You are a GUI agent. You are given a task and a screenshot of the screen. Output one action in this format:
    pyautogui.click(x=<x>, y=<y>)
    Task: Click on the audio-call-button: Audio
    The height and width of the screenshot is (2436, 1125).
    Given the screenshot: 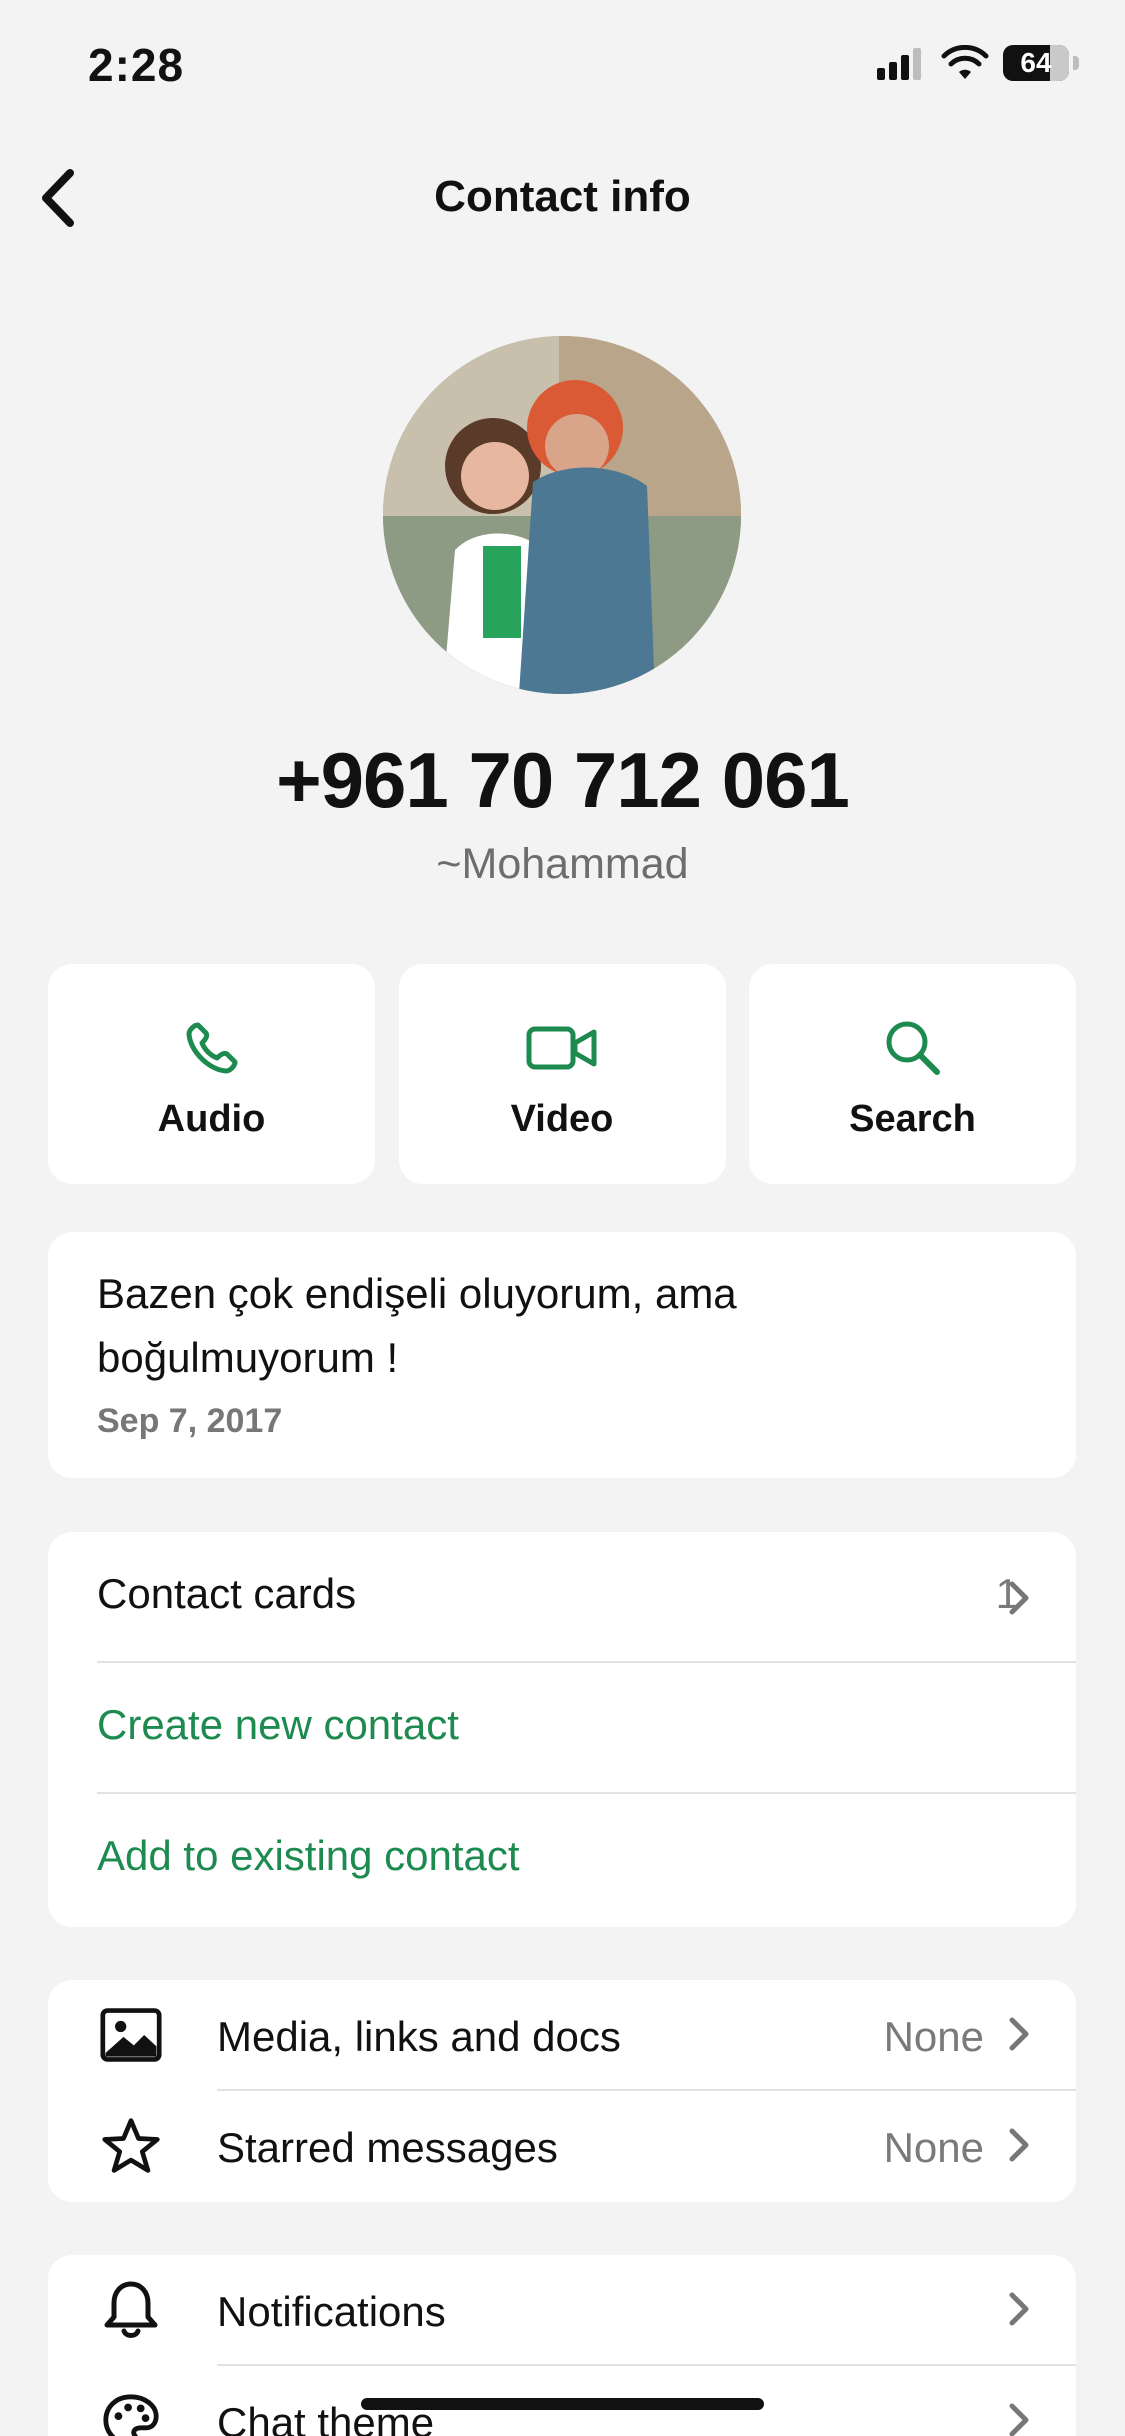 What is the action you would take?
    pyautogui.click(x=211, y=1074)
    